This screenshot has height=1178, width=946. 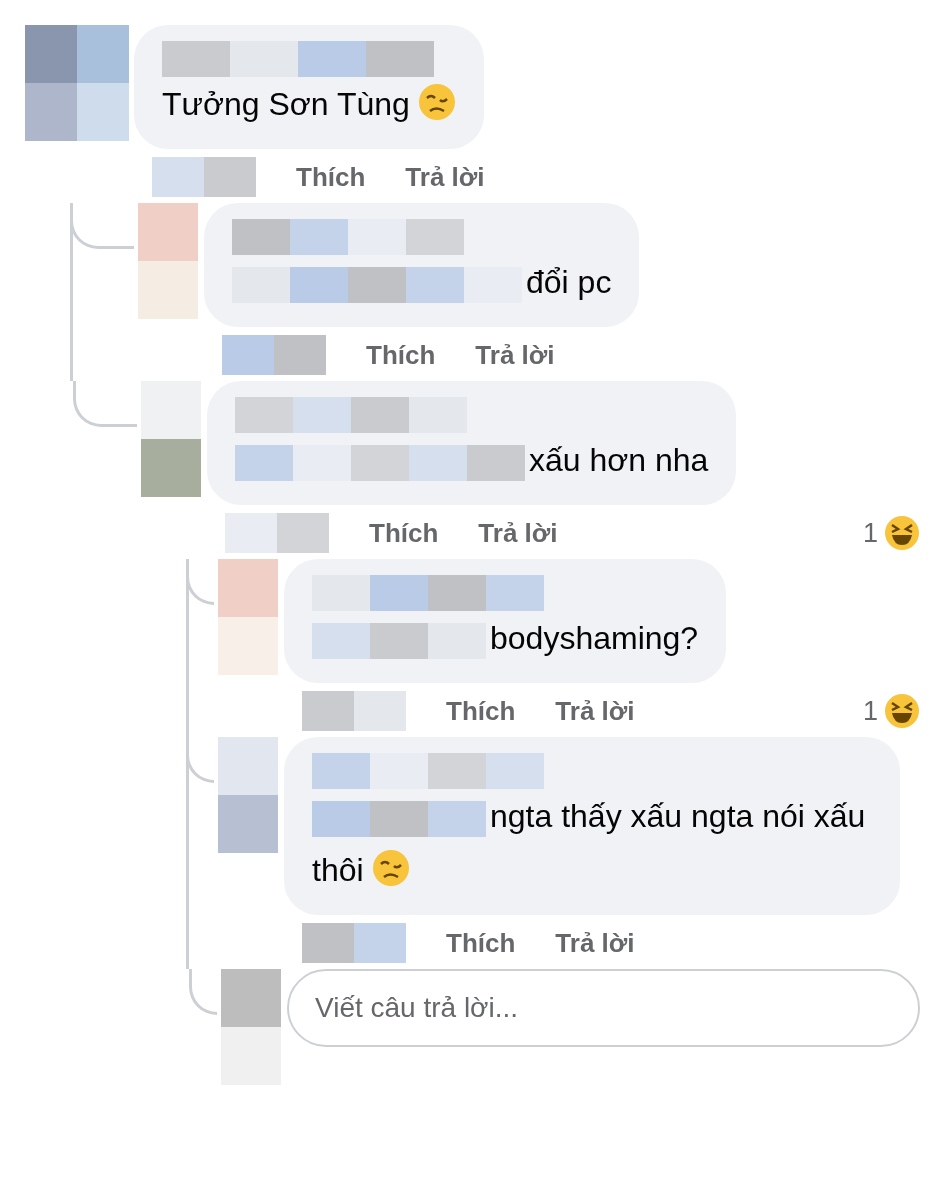 What do you see at coordinates (589, 843) in the screenshot?
I see `comment-text: ngta thấy xấu ngta nói xấu thôi` at bounding box center [589, 843].